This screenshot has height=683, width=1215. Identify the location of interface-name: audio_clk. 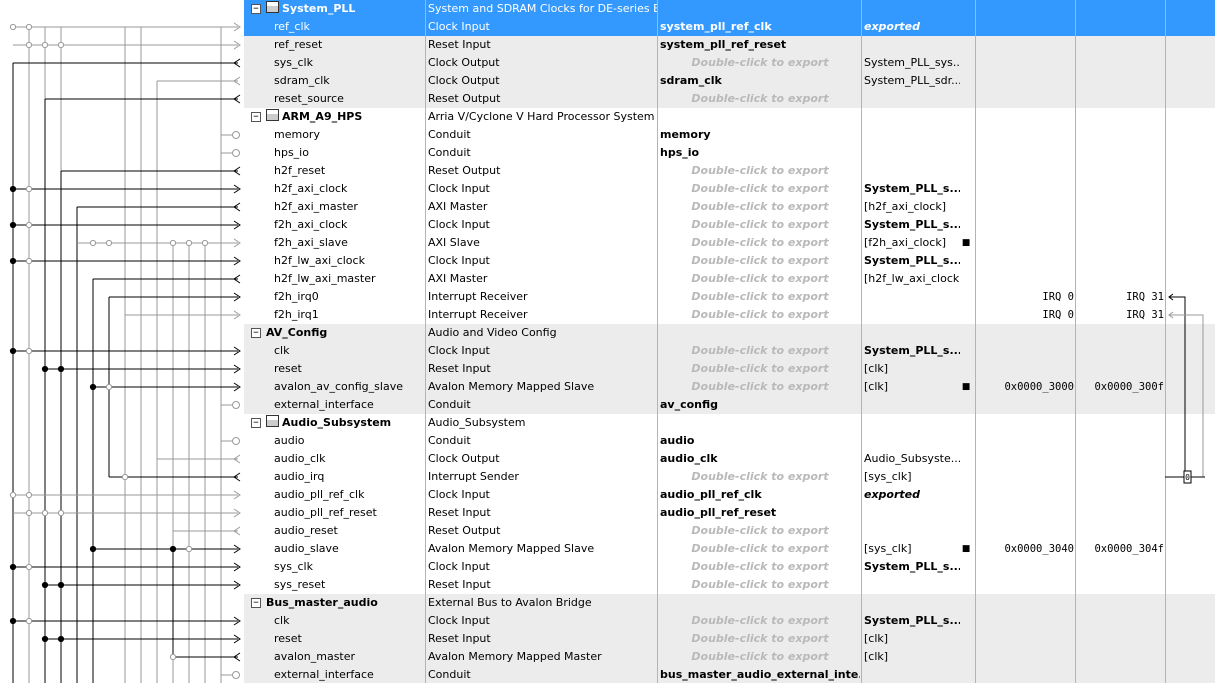
(349, 459).